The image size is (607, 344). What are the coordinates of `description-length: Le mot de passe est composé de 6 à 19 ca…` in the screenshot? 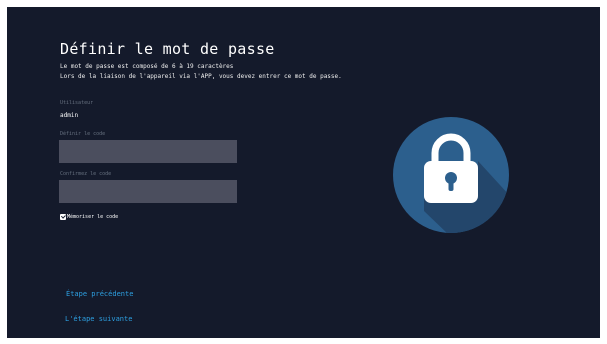 It's located at (147, 66).